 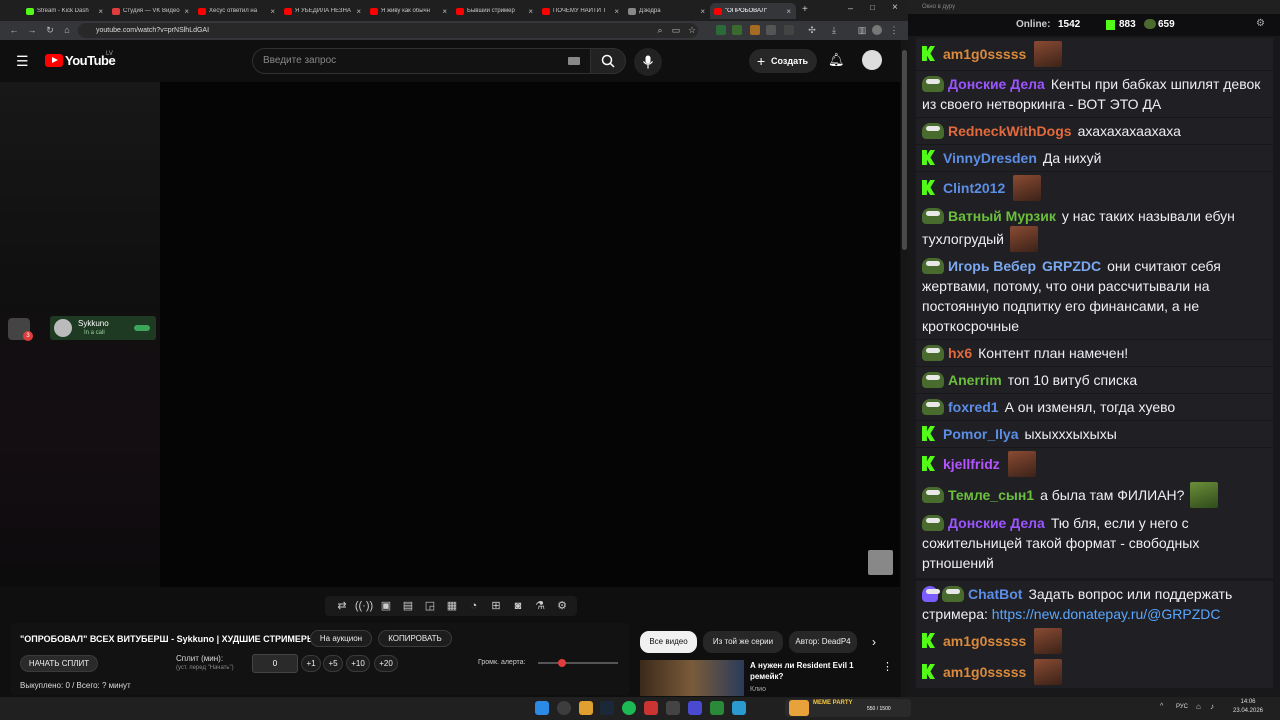 I want to click on puzzle-icon: ✣, so click(x=812, y=30).